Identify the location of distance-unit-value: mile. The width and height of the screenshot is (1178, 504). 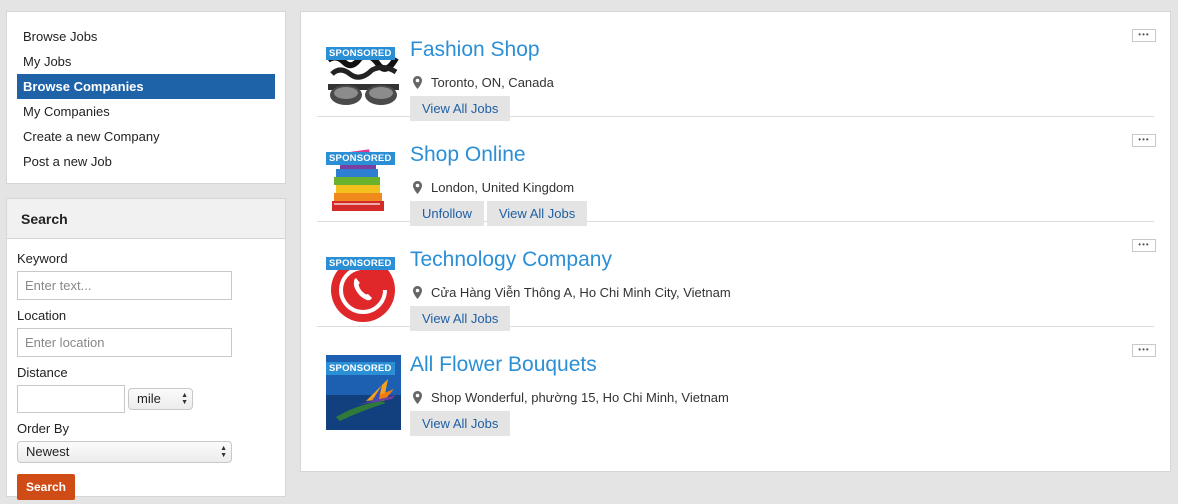
(149, 398).